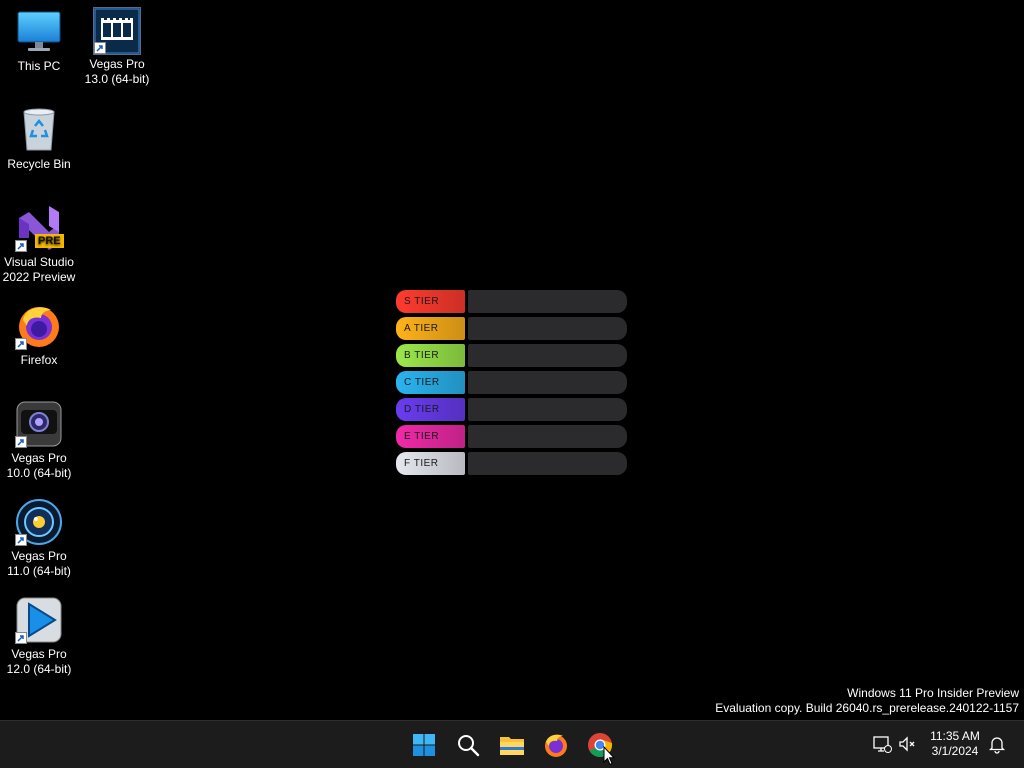 The height and width of the screenshot is (768, 1024). I want to click on recycle-bin-icon, so click(39, 130).